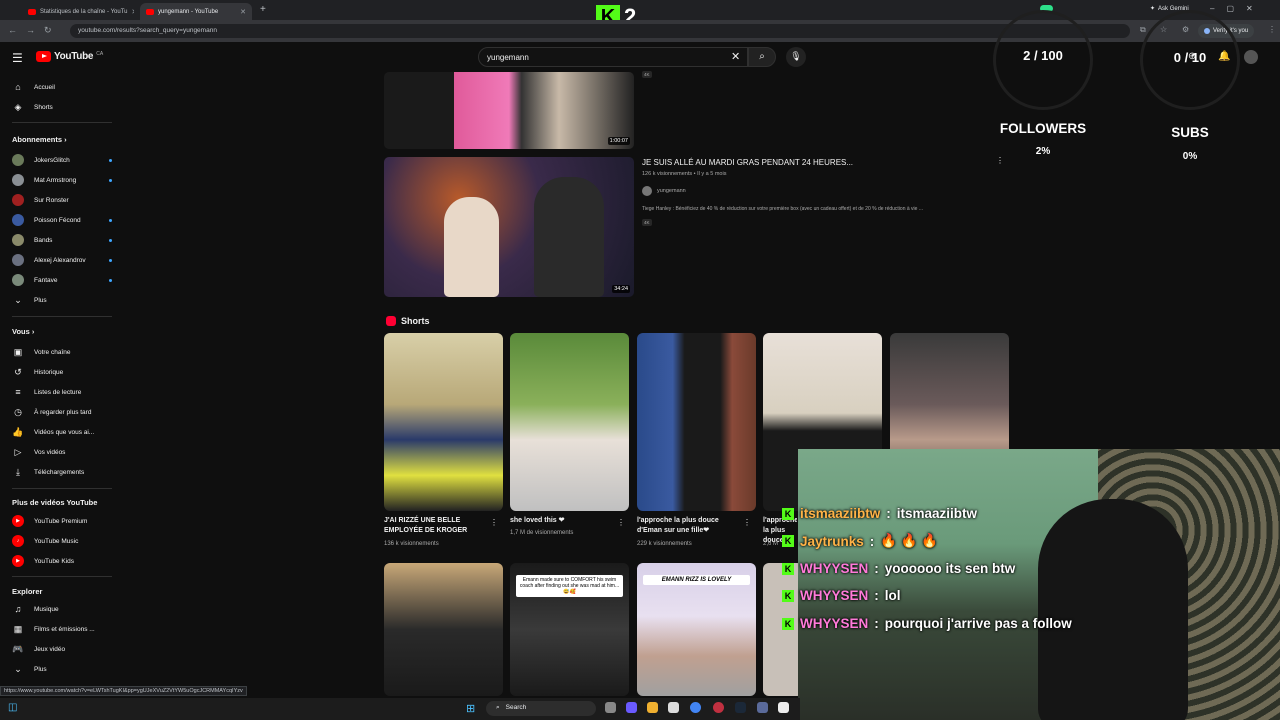 The image size is (1280, 720). What do you see at coordinates (735, 56) in the screenshot?
I see `clear-search-icon: ✕` at bounding box center [735, 56].